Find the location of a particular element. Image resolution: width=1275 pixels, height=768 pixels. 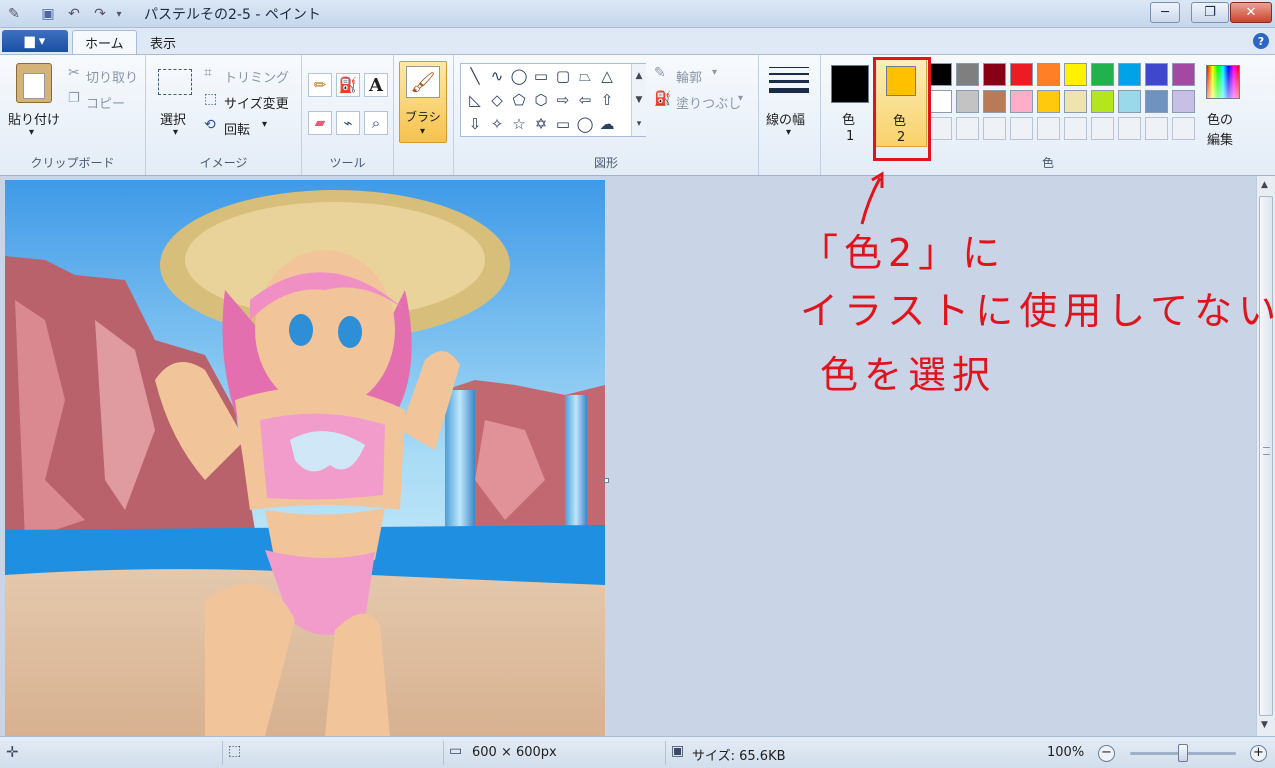

rounded-rectangle-shape-icon: ▢ is located at coordinates (563, 76).